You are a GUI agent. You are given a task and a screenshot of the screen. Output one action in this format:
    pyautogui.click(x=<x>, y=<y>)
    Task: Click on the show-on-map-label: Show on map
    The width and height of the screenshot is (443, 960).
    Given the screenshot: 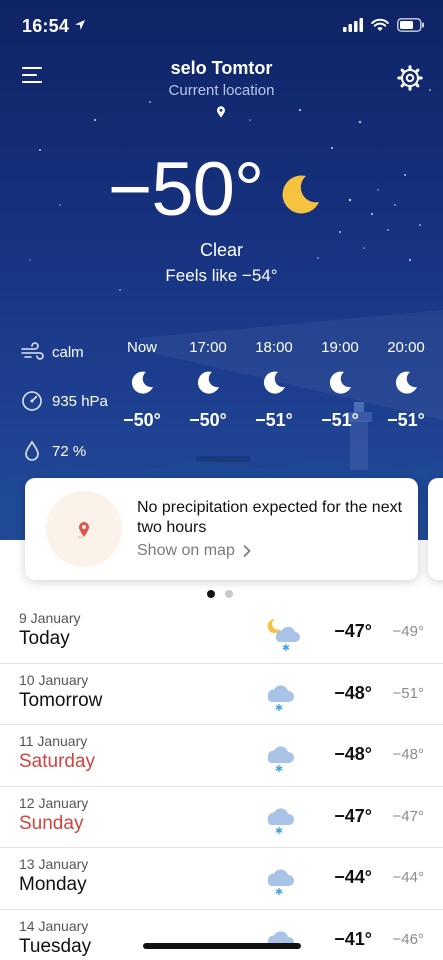 What is the action you would take?
    pyautogui.click(x=186, y=550)
    